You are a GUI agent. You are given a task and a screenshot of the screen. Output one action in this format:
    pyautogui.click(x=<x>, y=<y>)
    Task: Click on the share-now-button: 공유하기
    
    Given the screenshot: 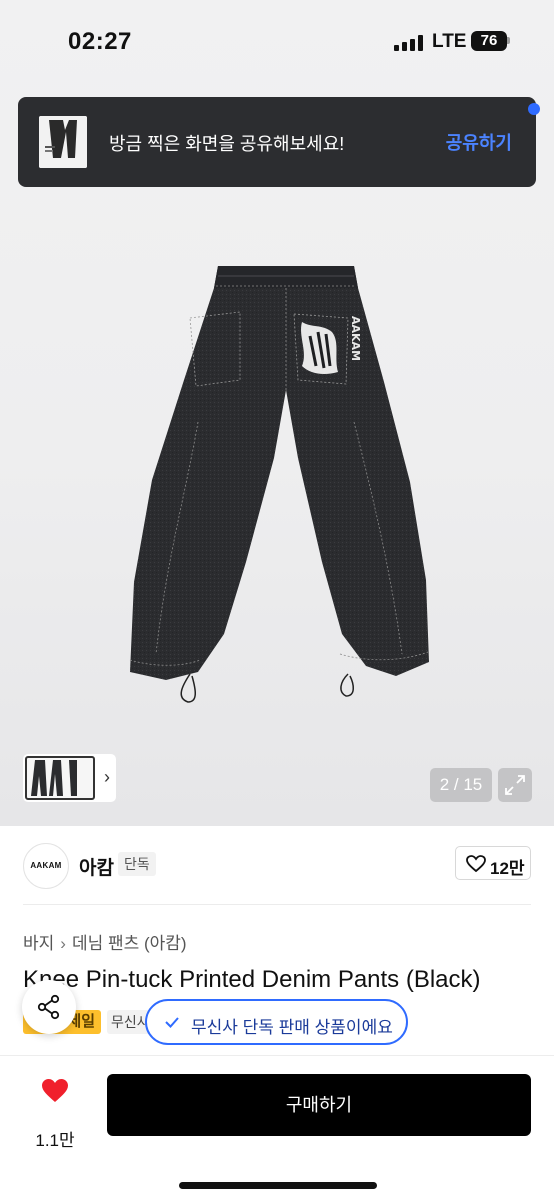 What is the action you would take?
    pyautogui.click(x=479, y=142)
    